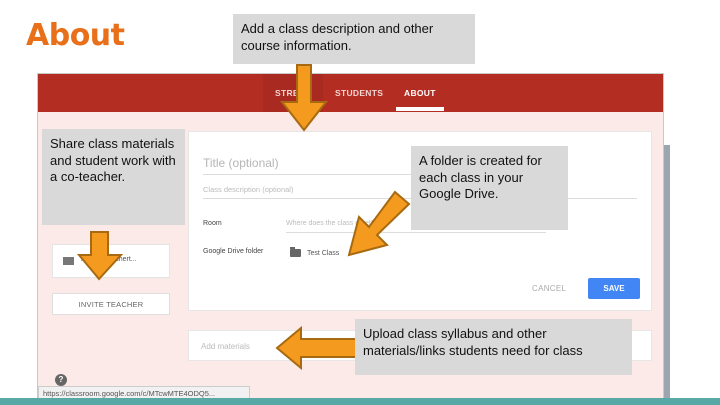 Image resolution: width=720 pixels, height=405 pixels. Describe the element at coordinates (416, 232) in the screenshot. I see `room-input-underline` at that location.